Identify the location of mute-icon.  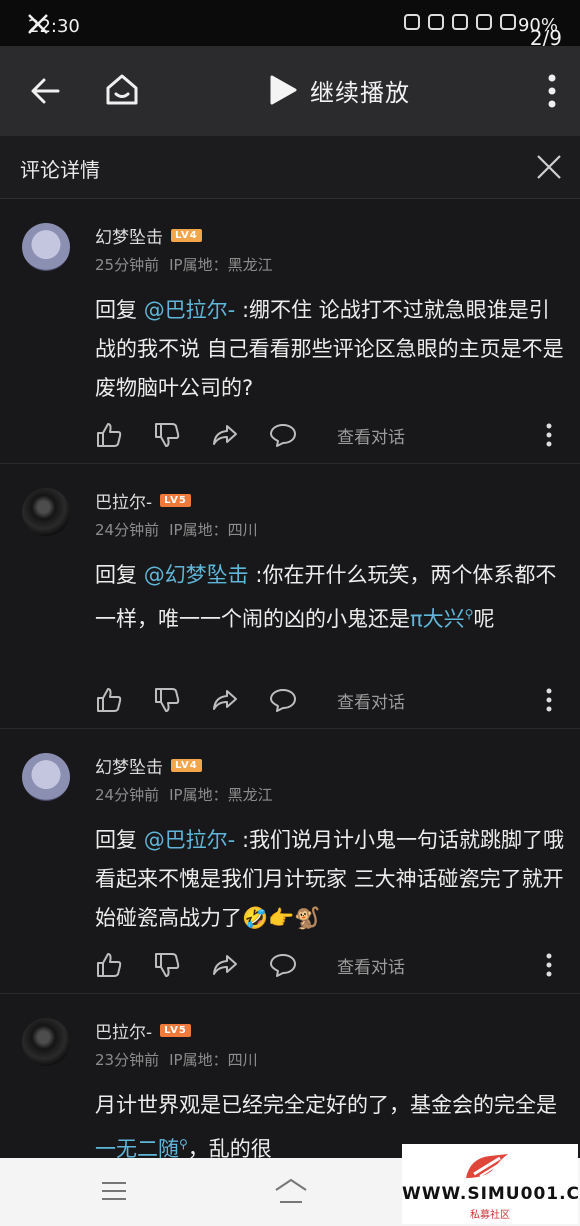
(436, 22).